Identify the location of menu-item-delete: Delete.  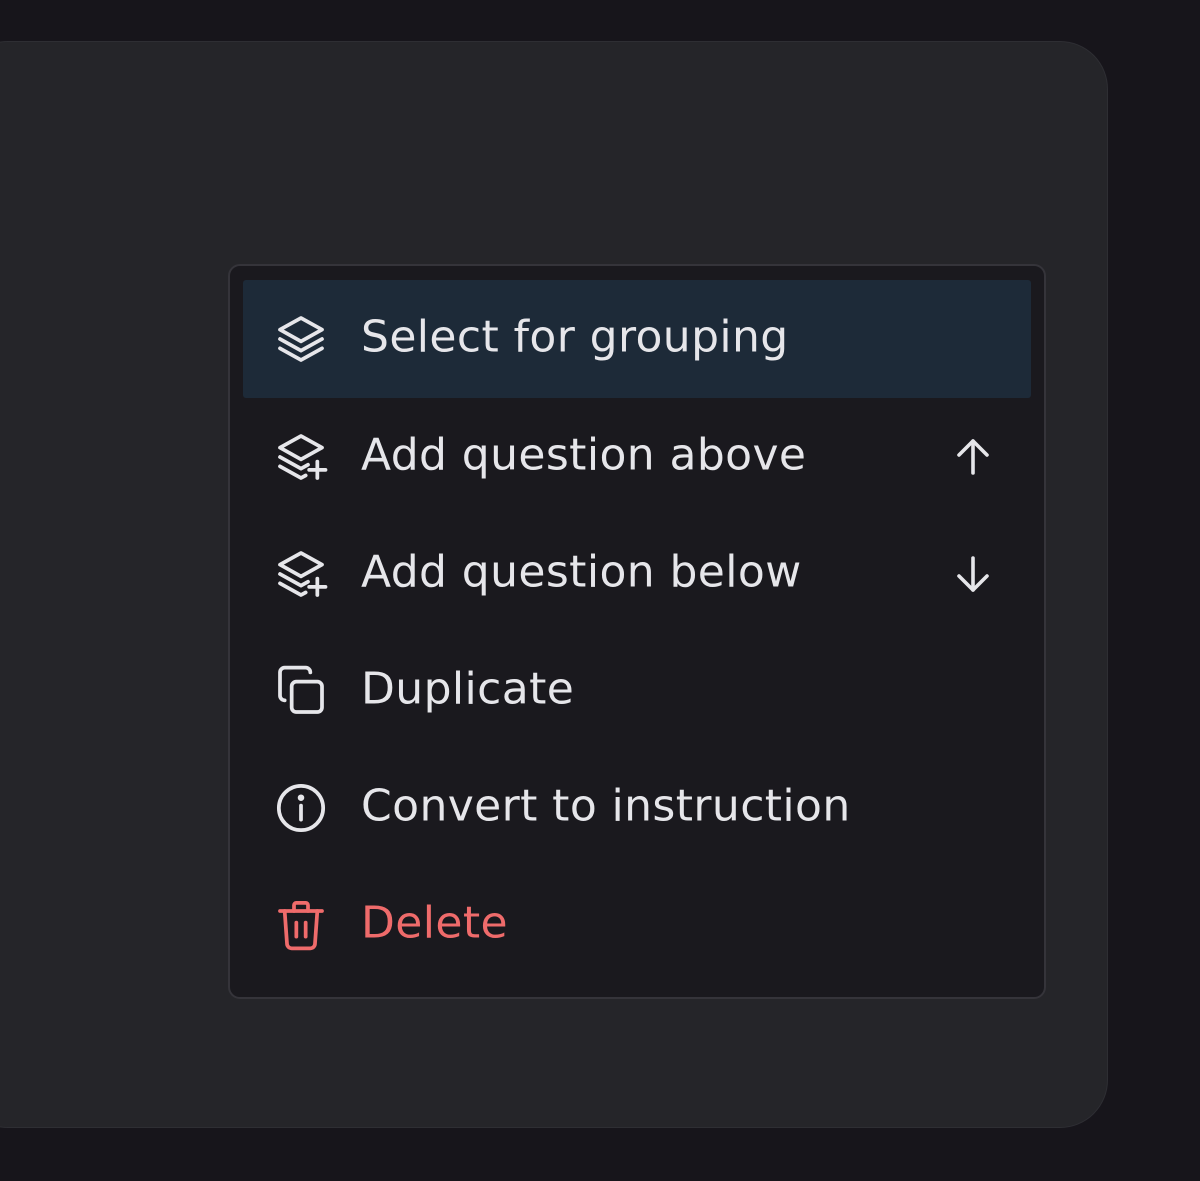
(637, 924).